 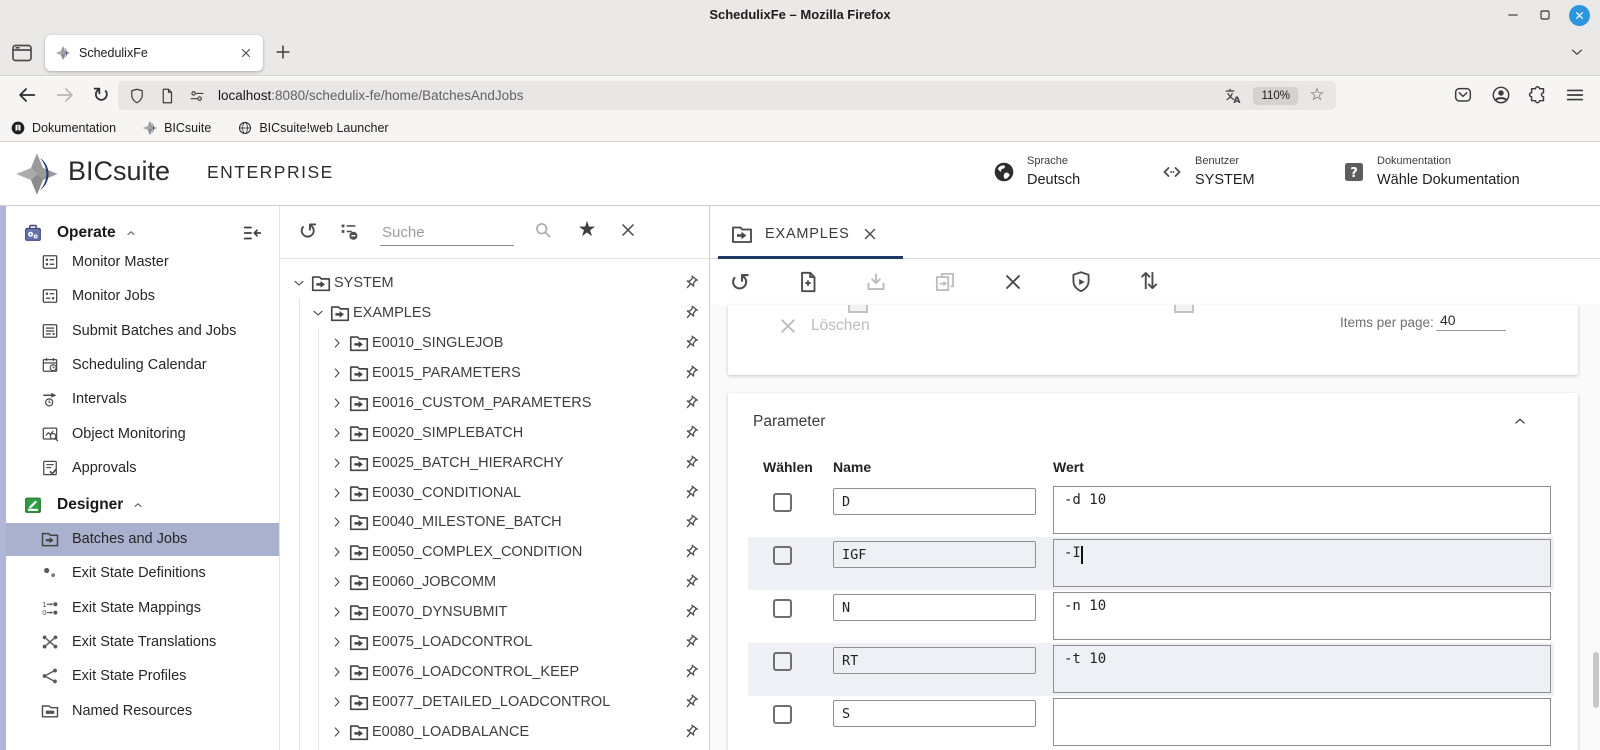 What do you see at coordinates (318, 313) in the screenshot?
I see `expanded-chevron-icon` at bounding box center [318, 313].